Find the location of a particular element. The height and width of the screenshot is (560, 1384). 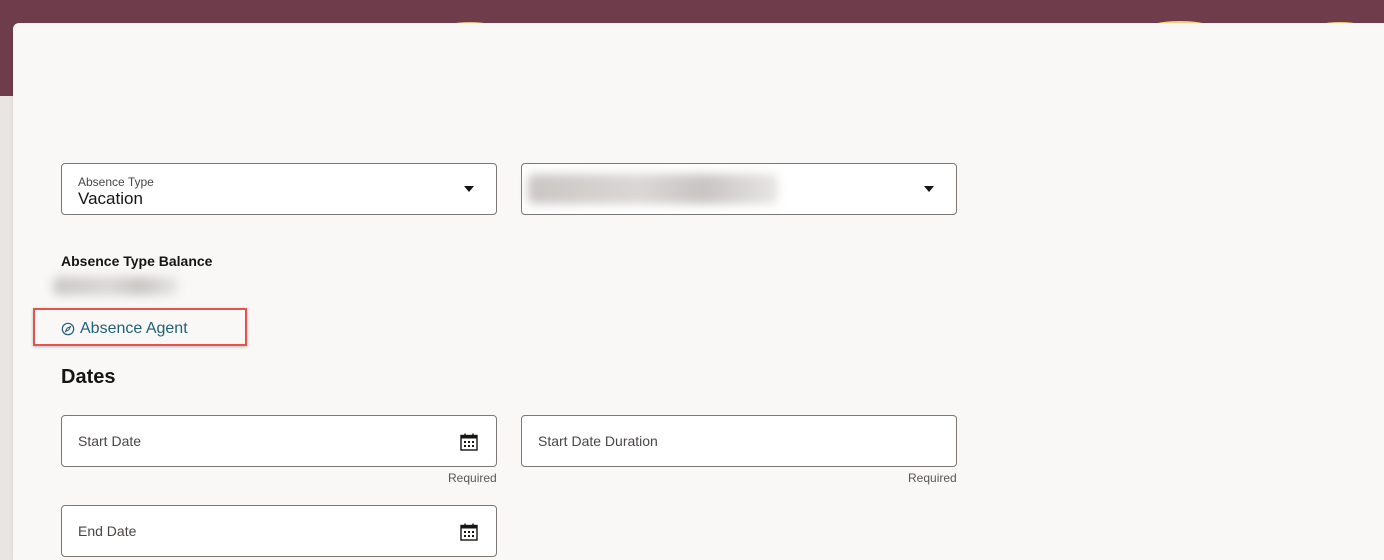

start-date-placeholder: Start Date is located at coordinates (110, 441).